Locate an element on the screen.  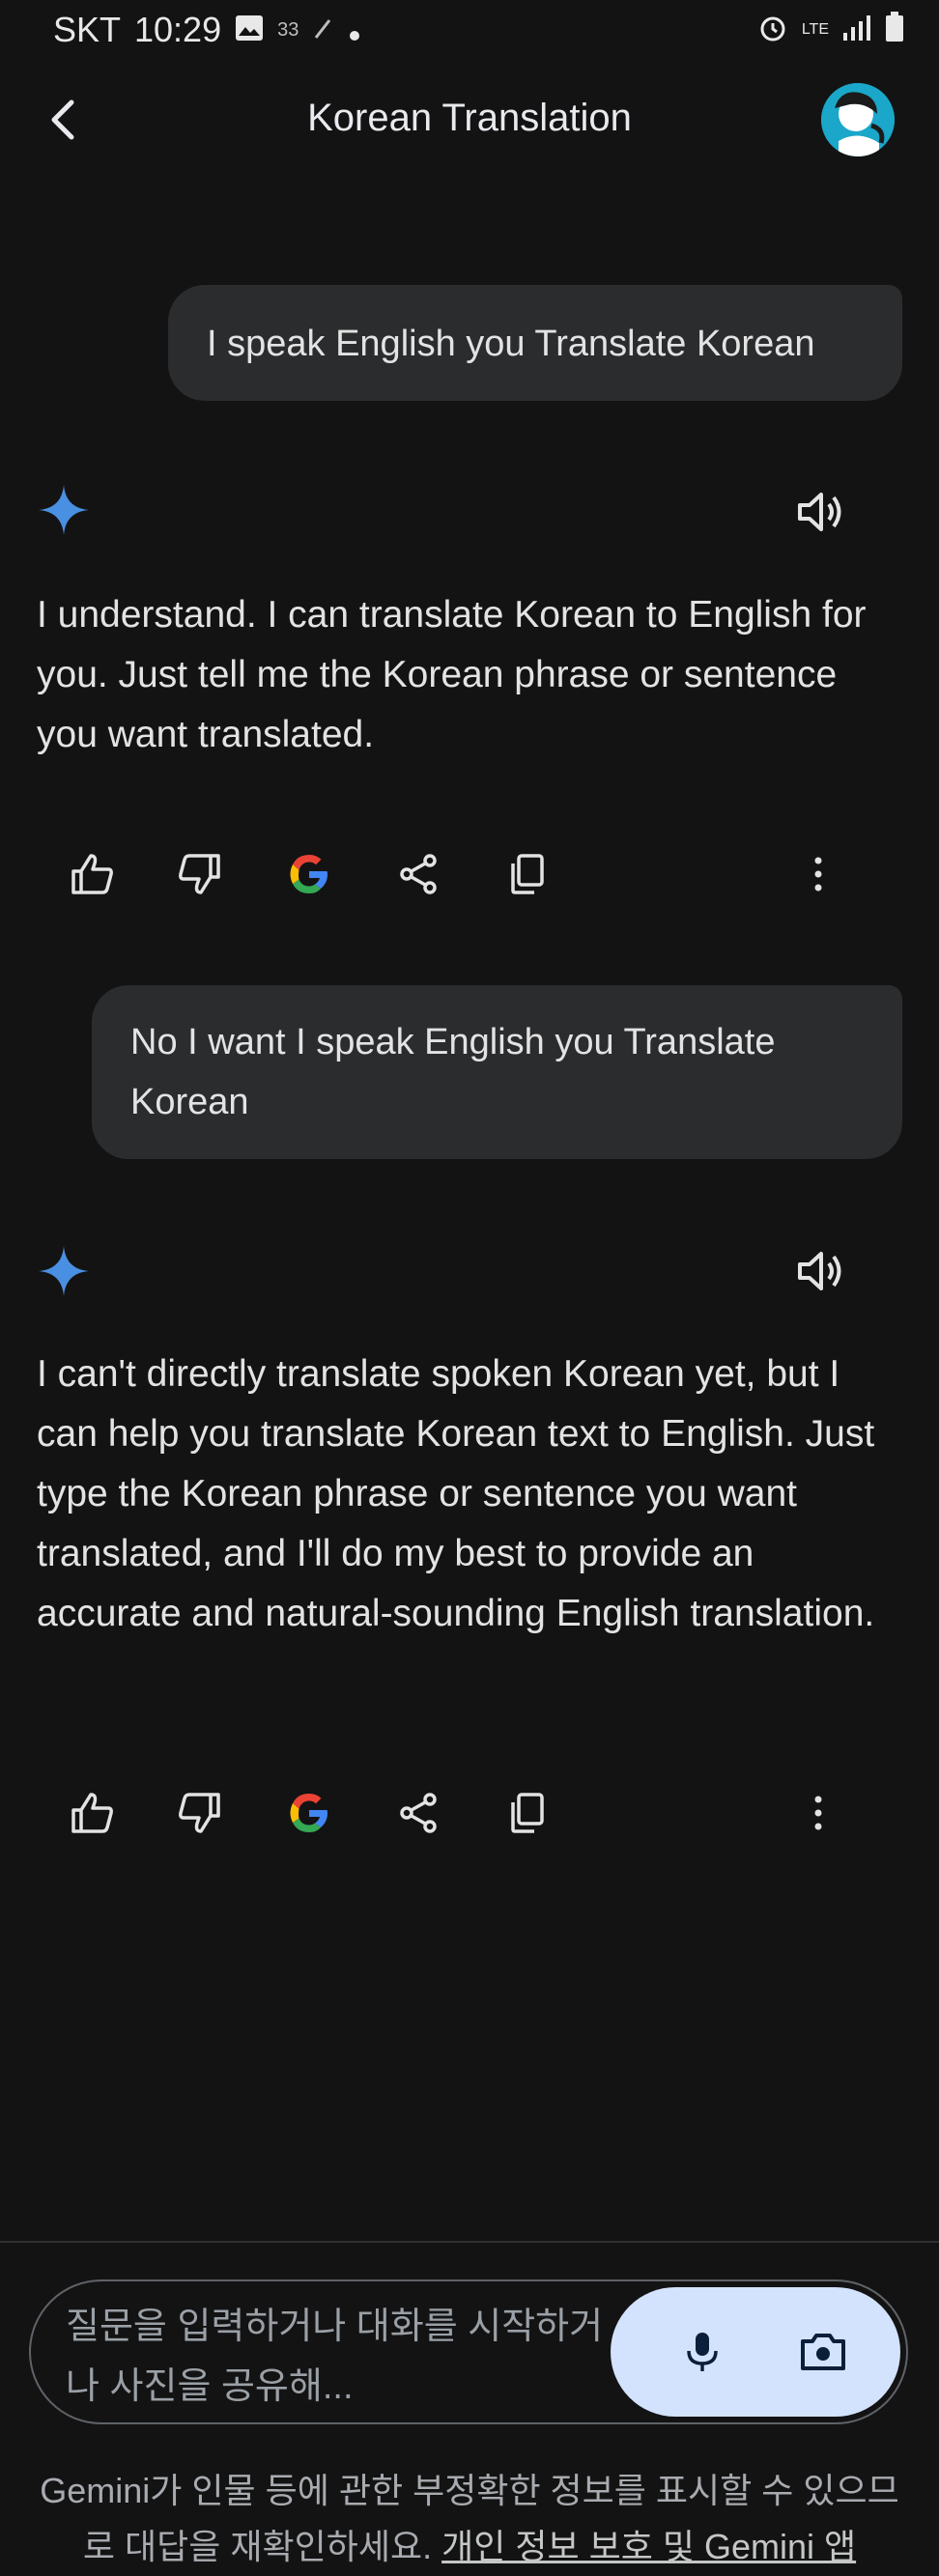
privacy-link: 개인 정보 보호 및 Gemini 앱 is located at coordinates (648, 2546).